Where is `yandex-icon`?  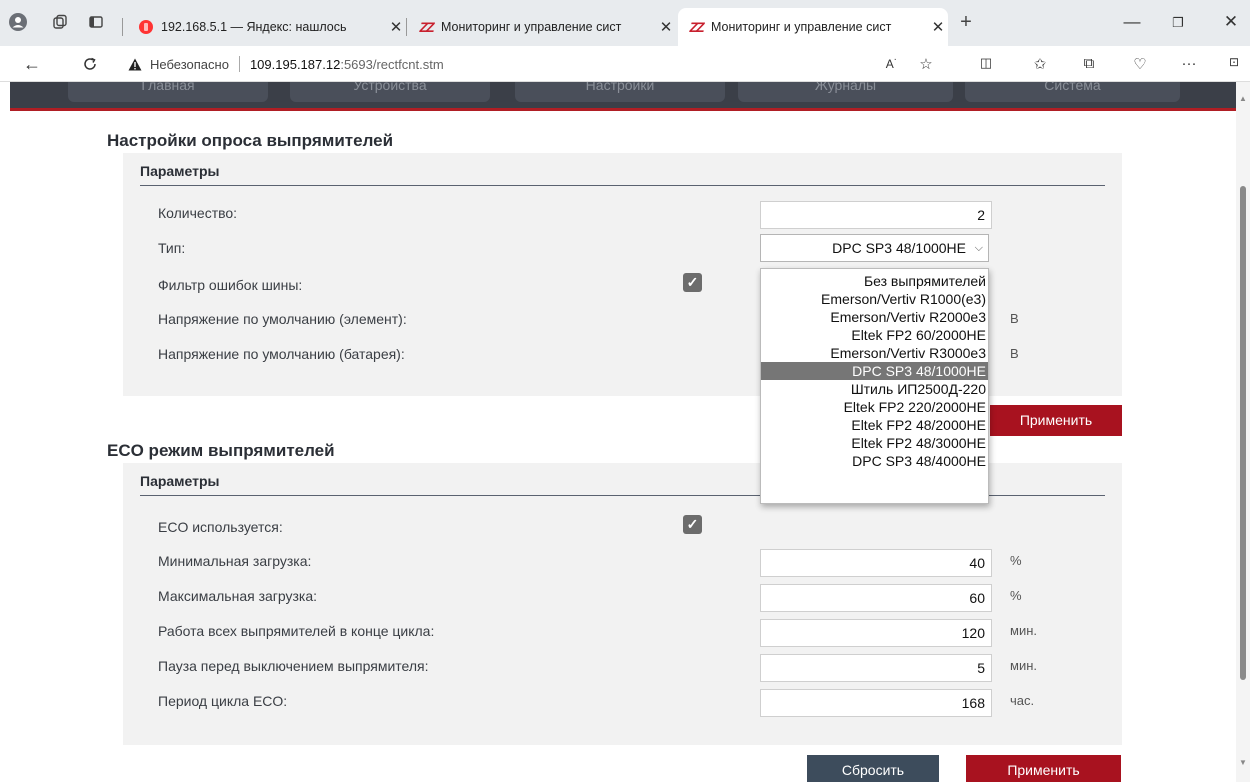 yandex-icon is located at coordinates (146, 27).